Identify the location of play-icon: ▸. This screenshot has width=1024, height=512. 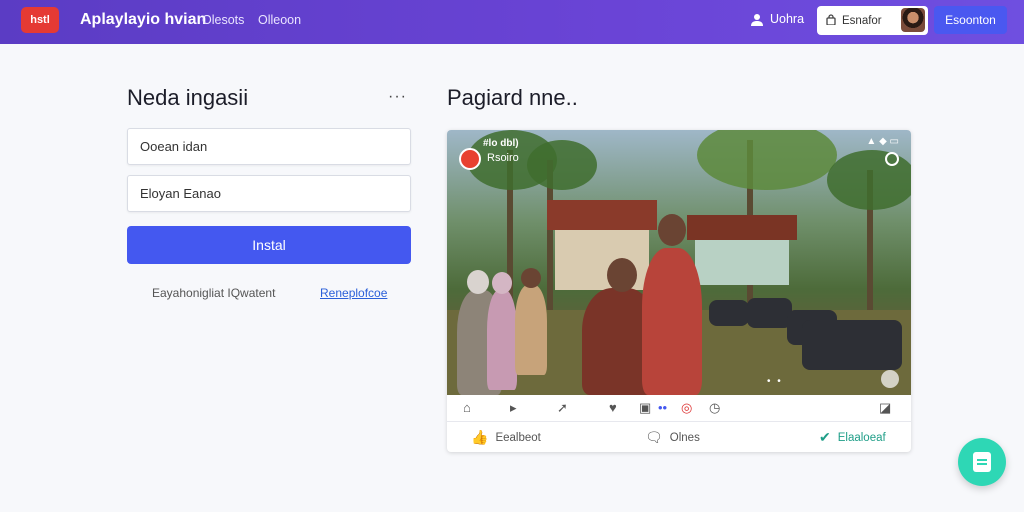
(513, 408).